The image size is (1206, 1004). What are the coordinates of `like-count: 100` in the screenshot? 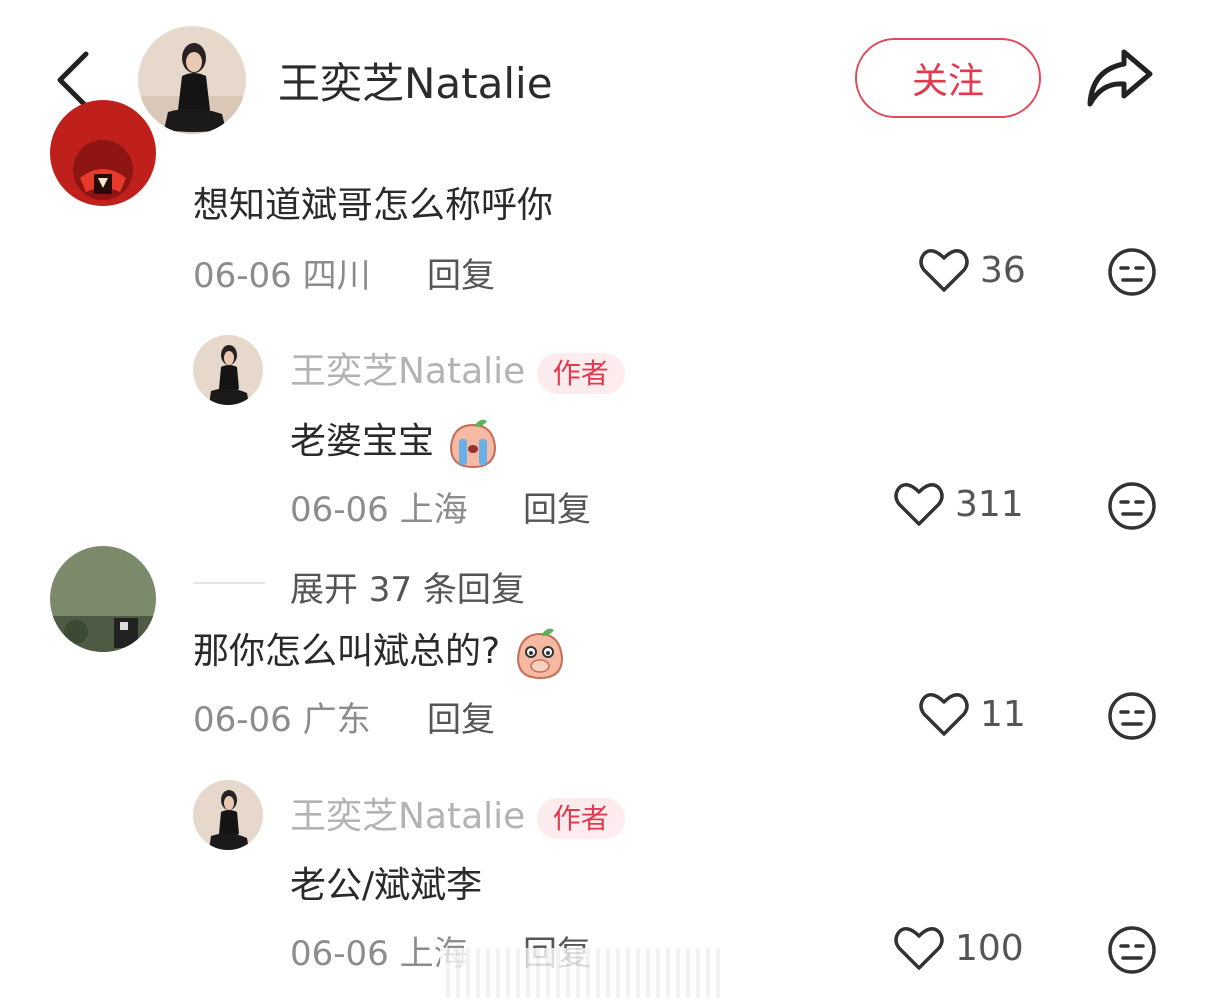 It's located at (989, 948).